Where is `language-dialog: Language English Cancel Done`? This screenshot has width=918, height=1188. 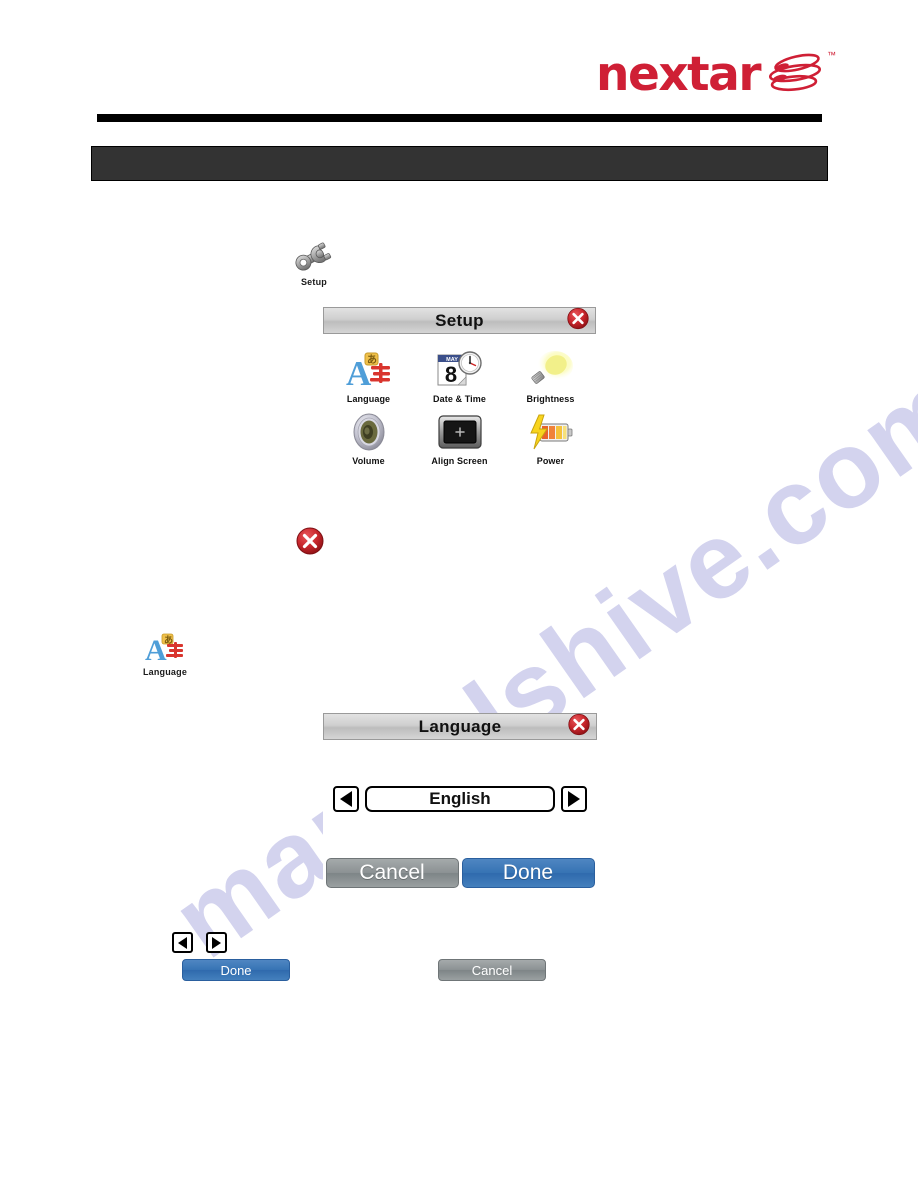 language-dialog: Language English Cancel Done is located at coordinates (460, 800).